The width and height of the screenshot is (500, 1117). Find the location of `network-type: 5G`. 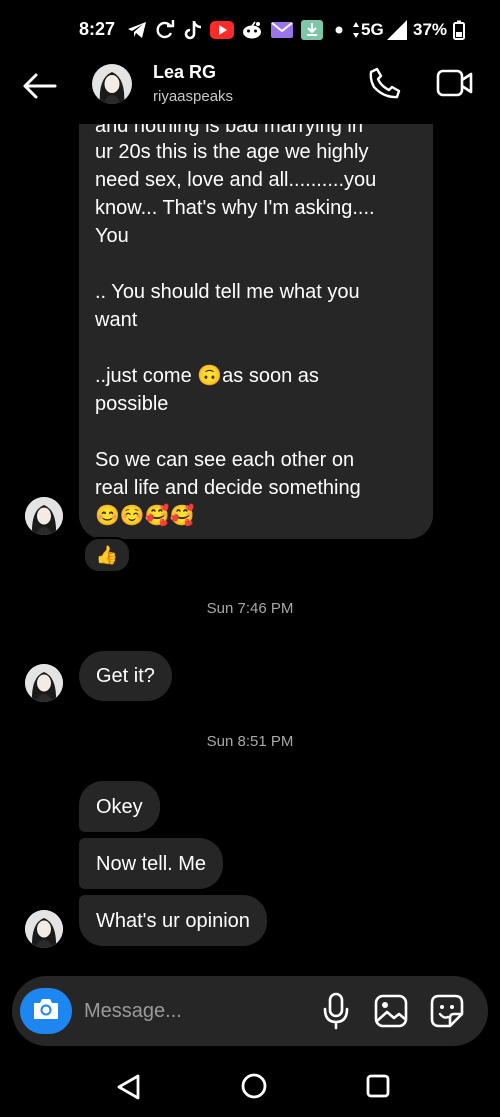

network-type: 5G is located at coordinates (372, 29).